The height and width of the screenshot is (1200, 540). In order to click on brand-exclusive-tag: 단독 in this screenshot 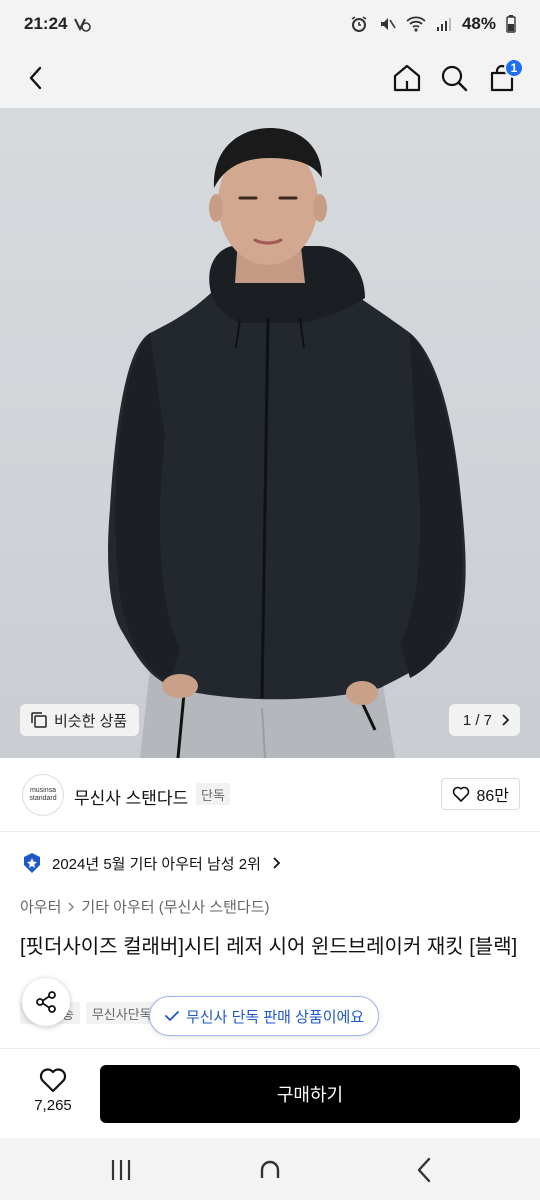, I will do `click(213, 794)`.